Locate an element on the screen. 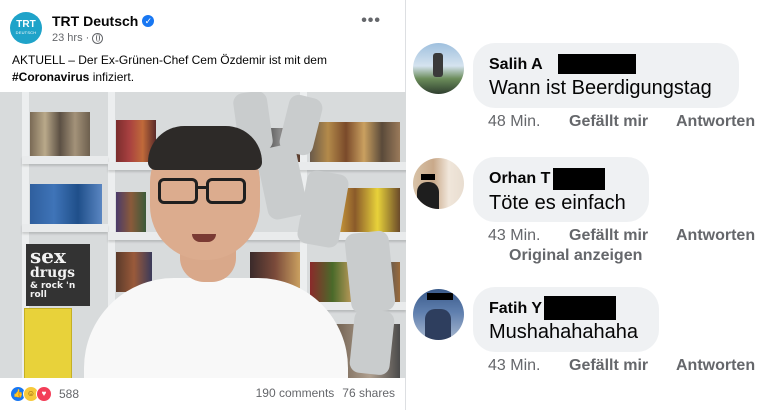 The width and height of the screenshot is (768, 410). yellow-book is located at coordinates (48, 343).